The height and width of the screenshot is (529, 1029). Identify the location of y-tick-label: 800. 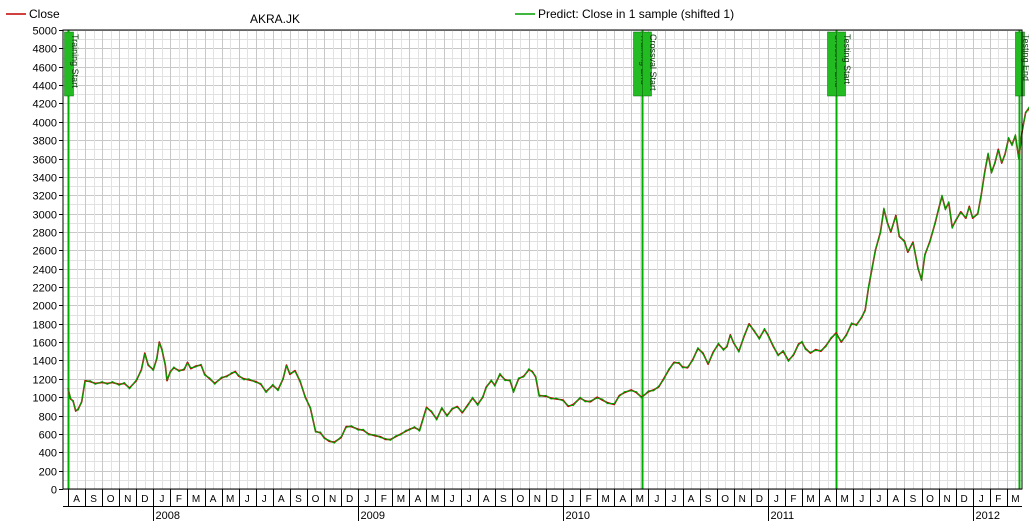
(48, 418).